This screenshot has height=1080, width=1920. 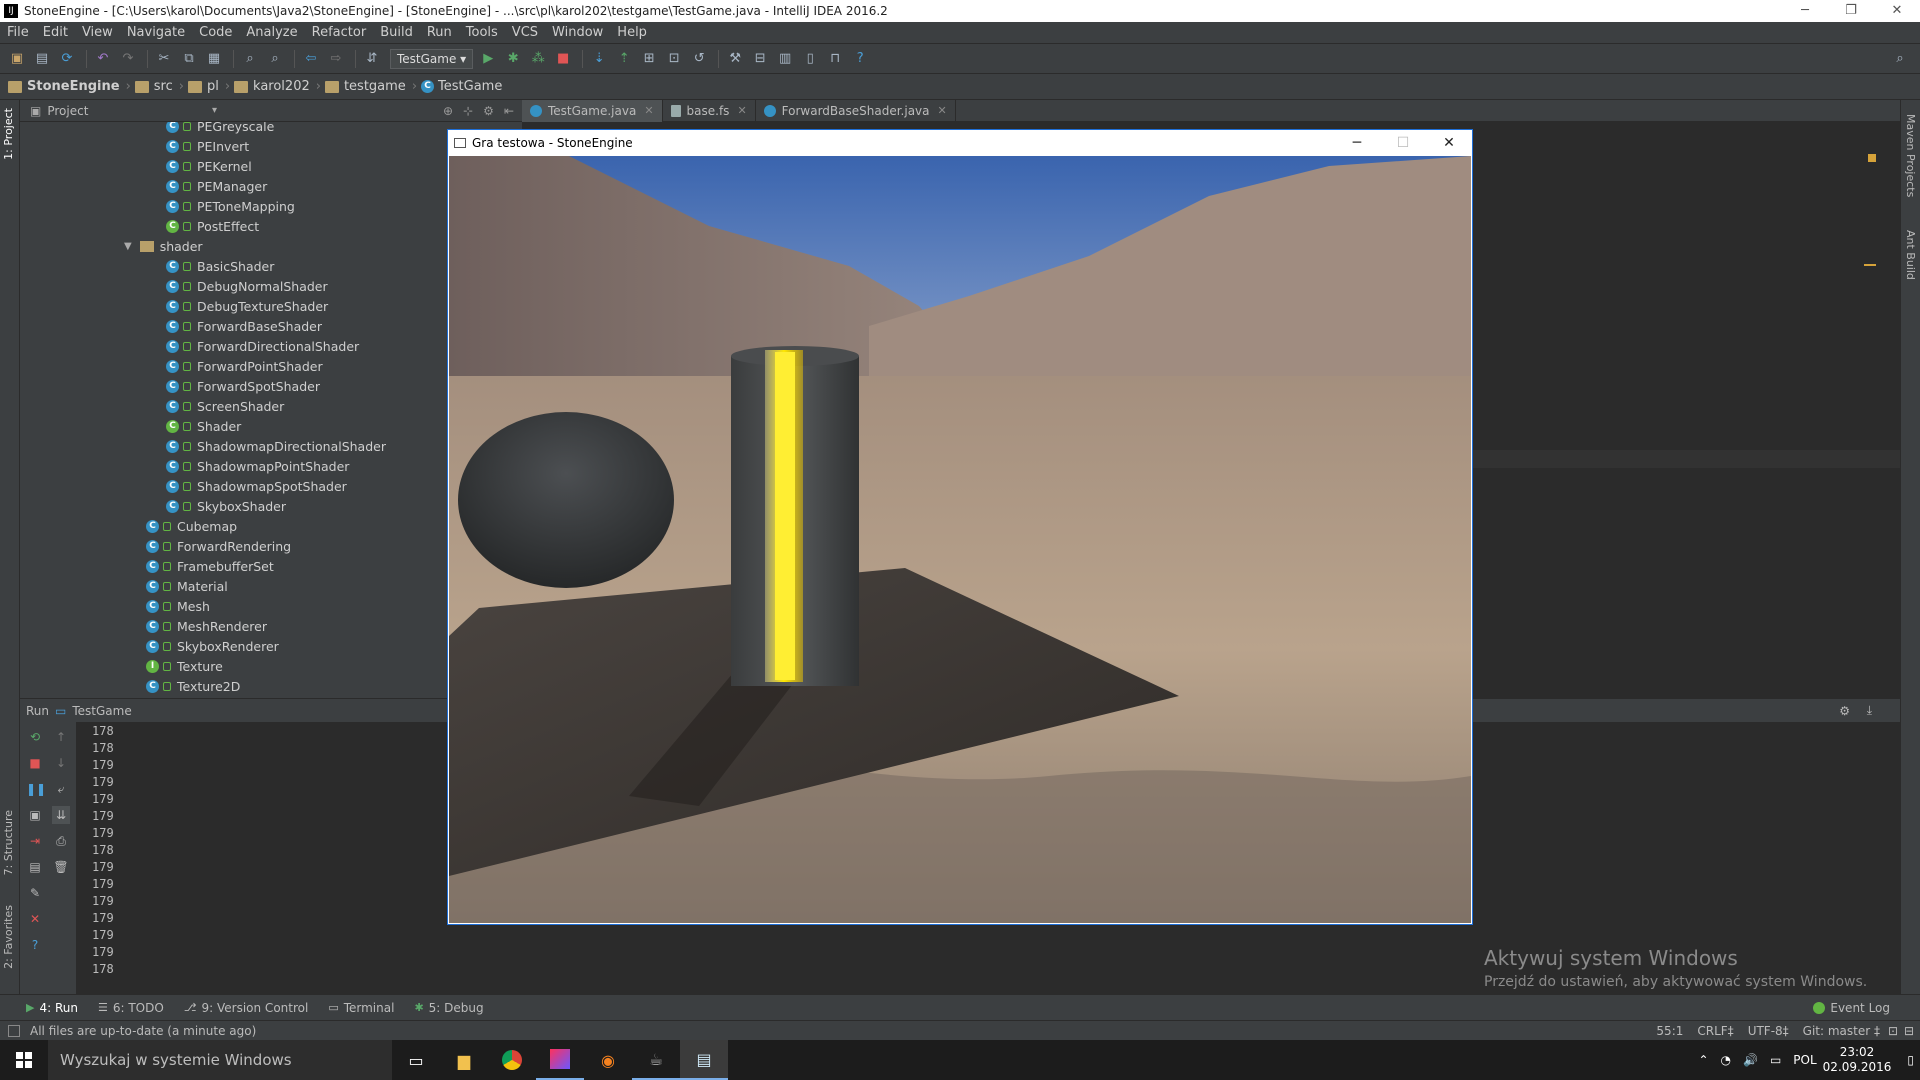 I want to click on lock-icon: ⊡, so click(x=1893, y=1031).